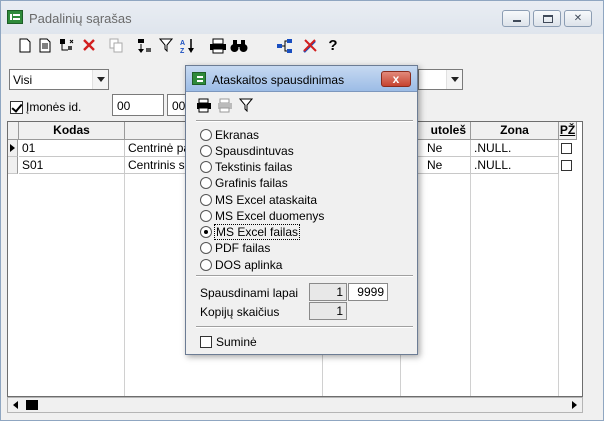 This screenshot has height=421, width=604. Describe the element at coordinates (328, 311) in the screenshot. I see `copies-field: 1` at that location.